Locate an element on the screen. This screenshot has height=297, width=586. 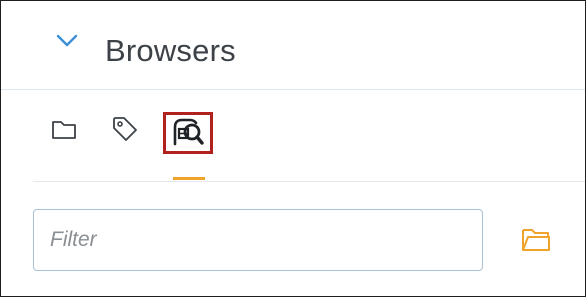
folder-icon is located at coordinates (64, 130).